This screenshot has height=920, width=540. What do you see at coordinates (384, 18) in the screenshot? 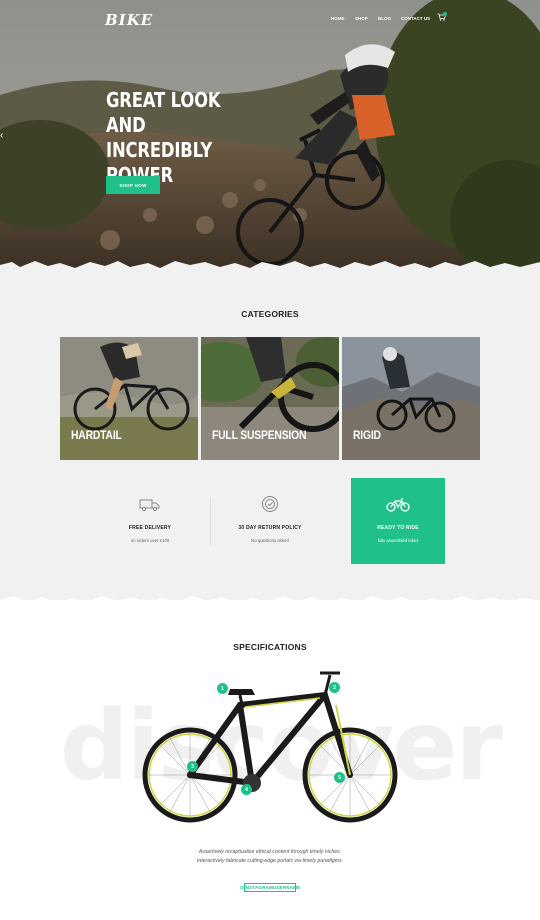
I see `nav-blog: BLOG` at bounding box center [384, 18].